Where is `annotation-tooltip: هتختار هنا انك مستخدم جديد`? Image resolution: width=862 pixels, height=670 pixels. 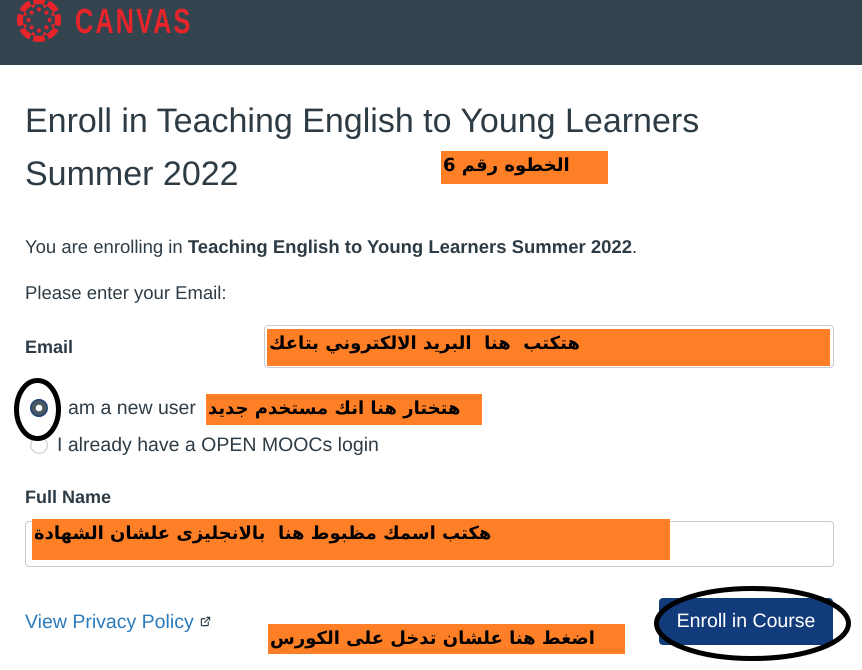
annotation-tooltip: هتختار هنا انك مستخدم جديد is located at coordinates (344, 409).